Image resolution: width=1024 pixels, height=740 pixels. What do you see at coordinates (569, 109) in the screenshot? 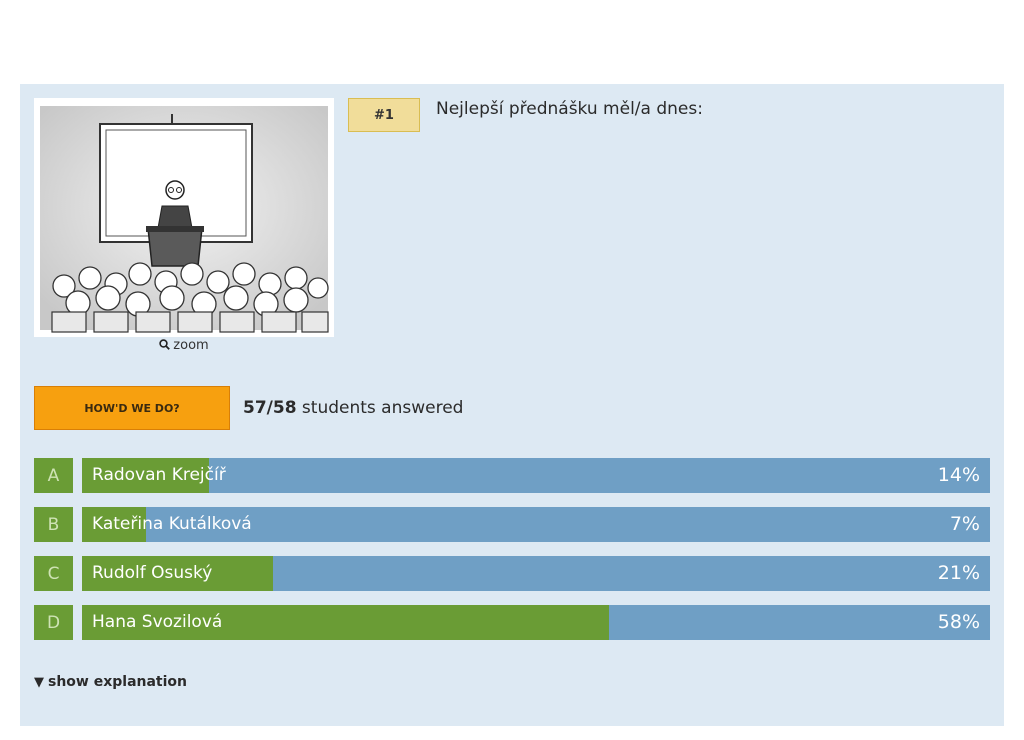
I see `question-text: Nejlepší přednášku měl/a dnes:` at bounding box center [569, 109].